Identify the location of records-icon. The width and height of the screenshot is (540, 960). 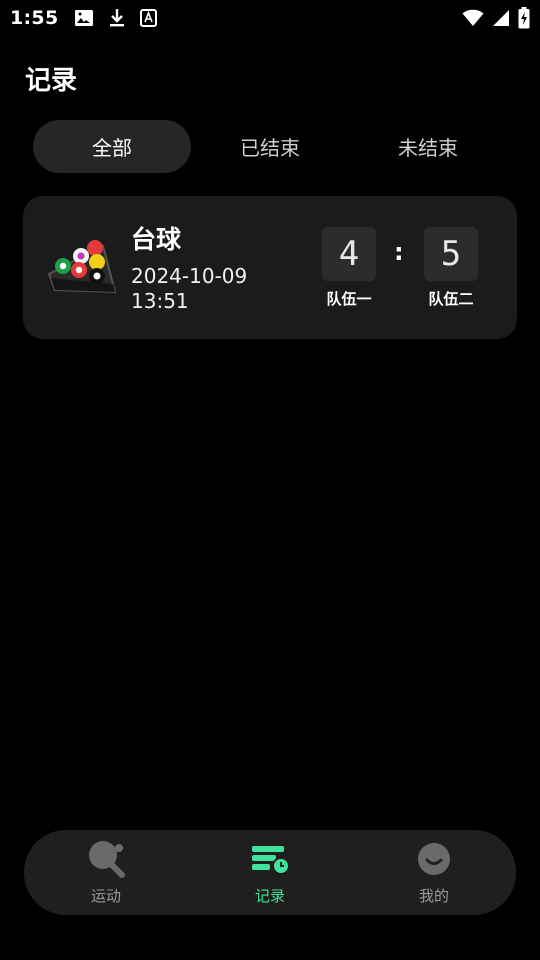
(270, 859).